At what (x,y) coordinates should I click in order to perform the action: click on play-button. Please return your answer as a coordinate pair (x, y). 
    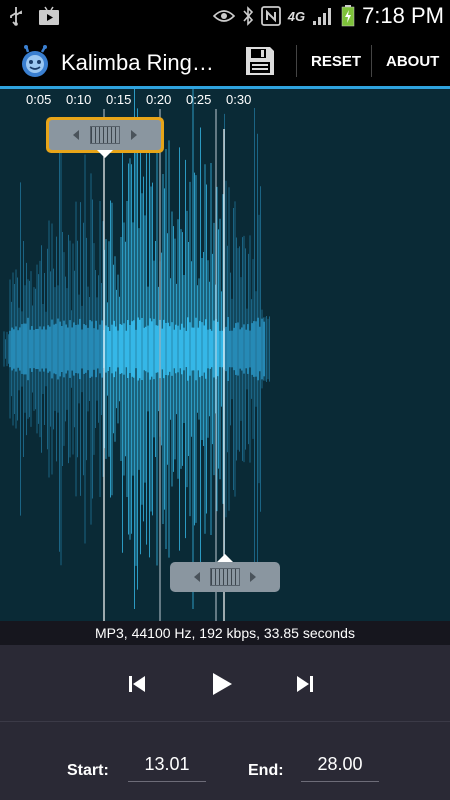
    Looking at the image, I should click on (221, 684).